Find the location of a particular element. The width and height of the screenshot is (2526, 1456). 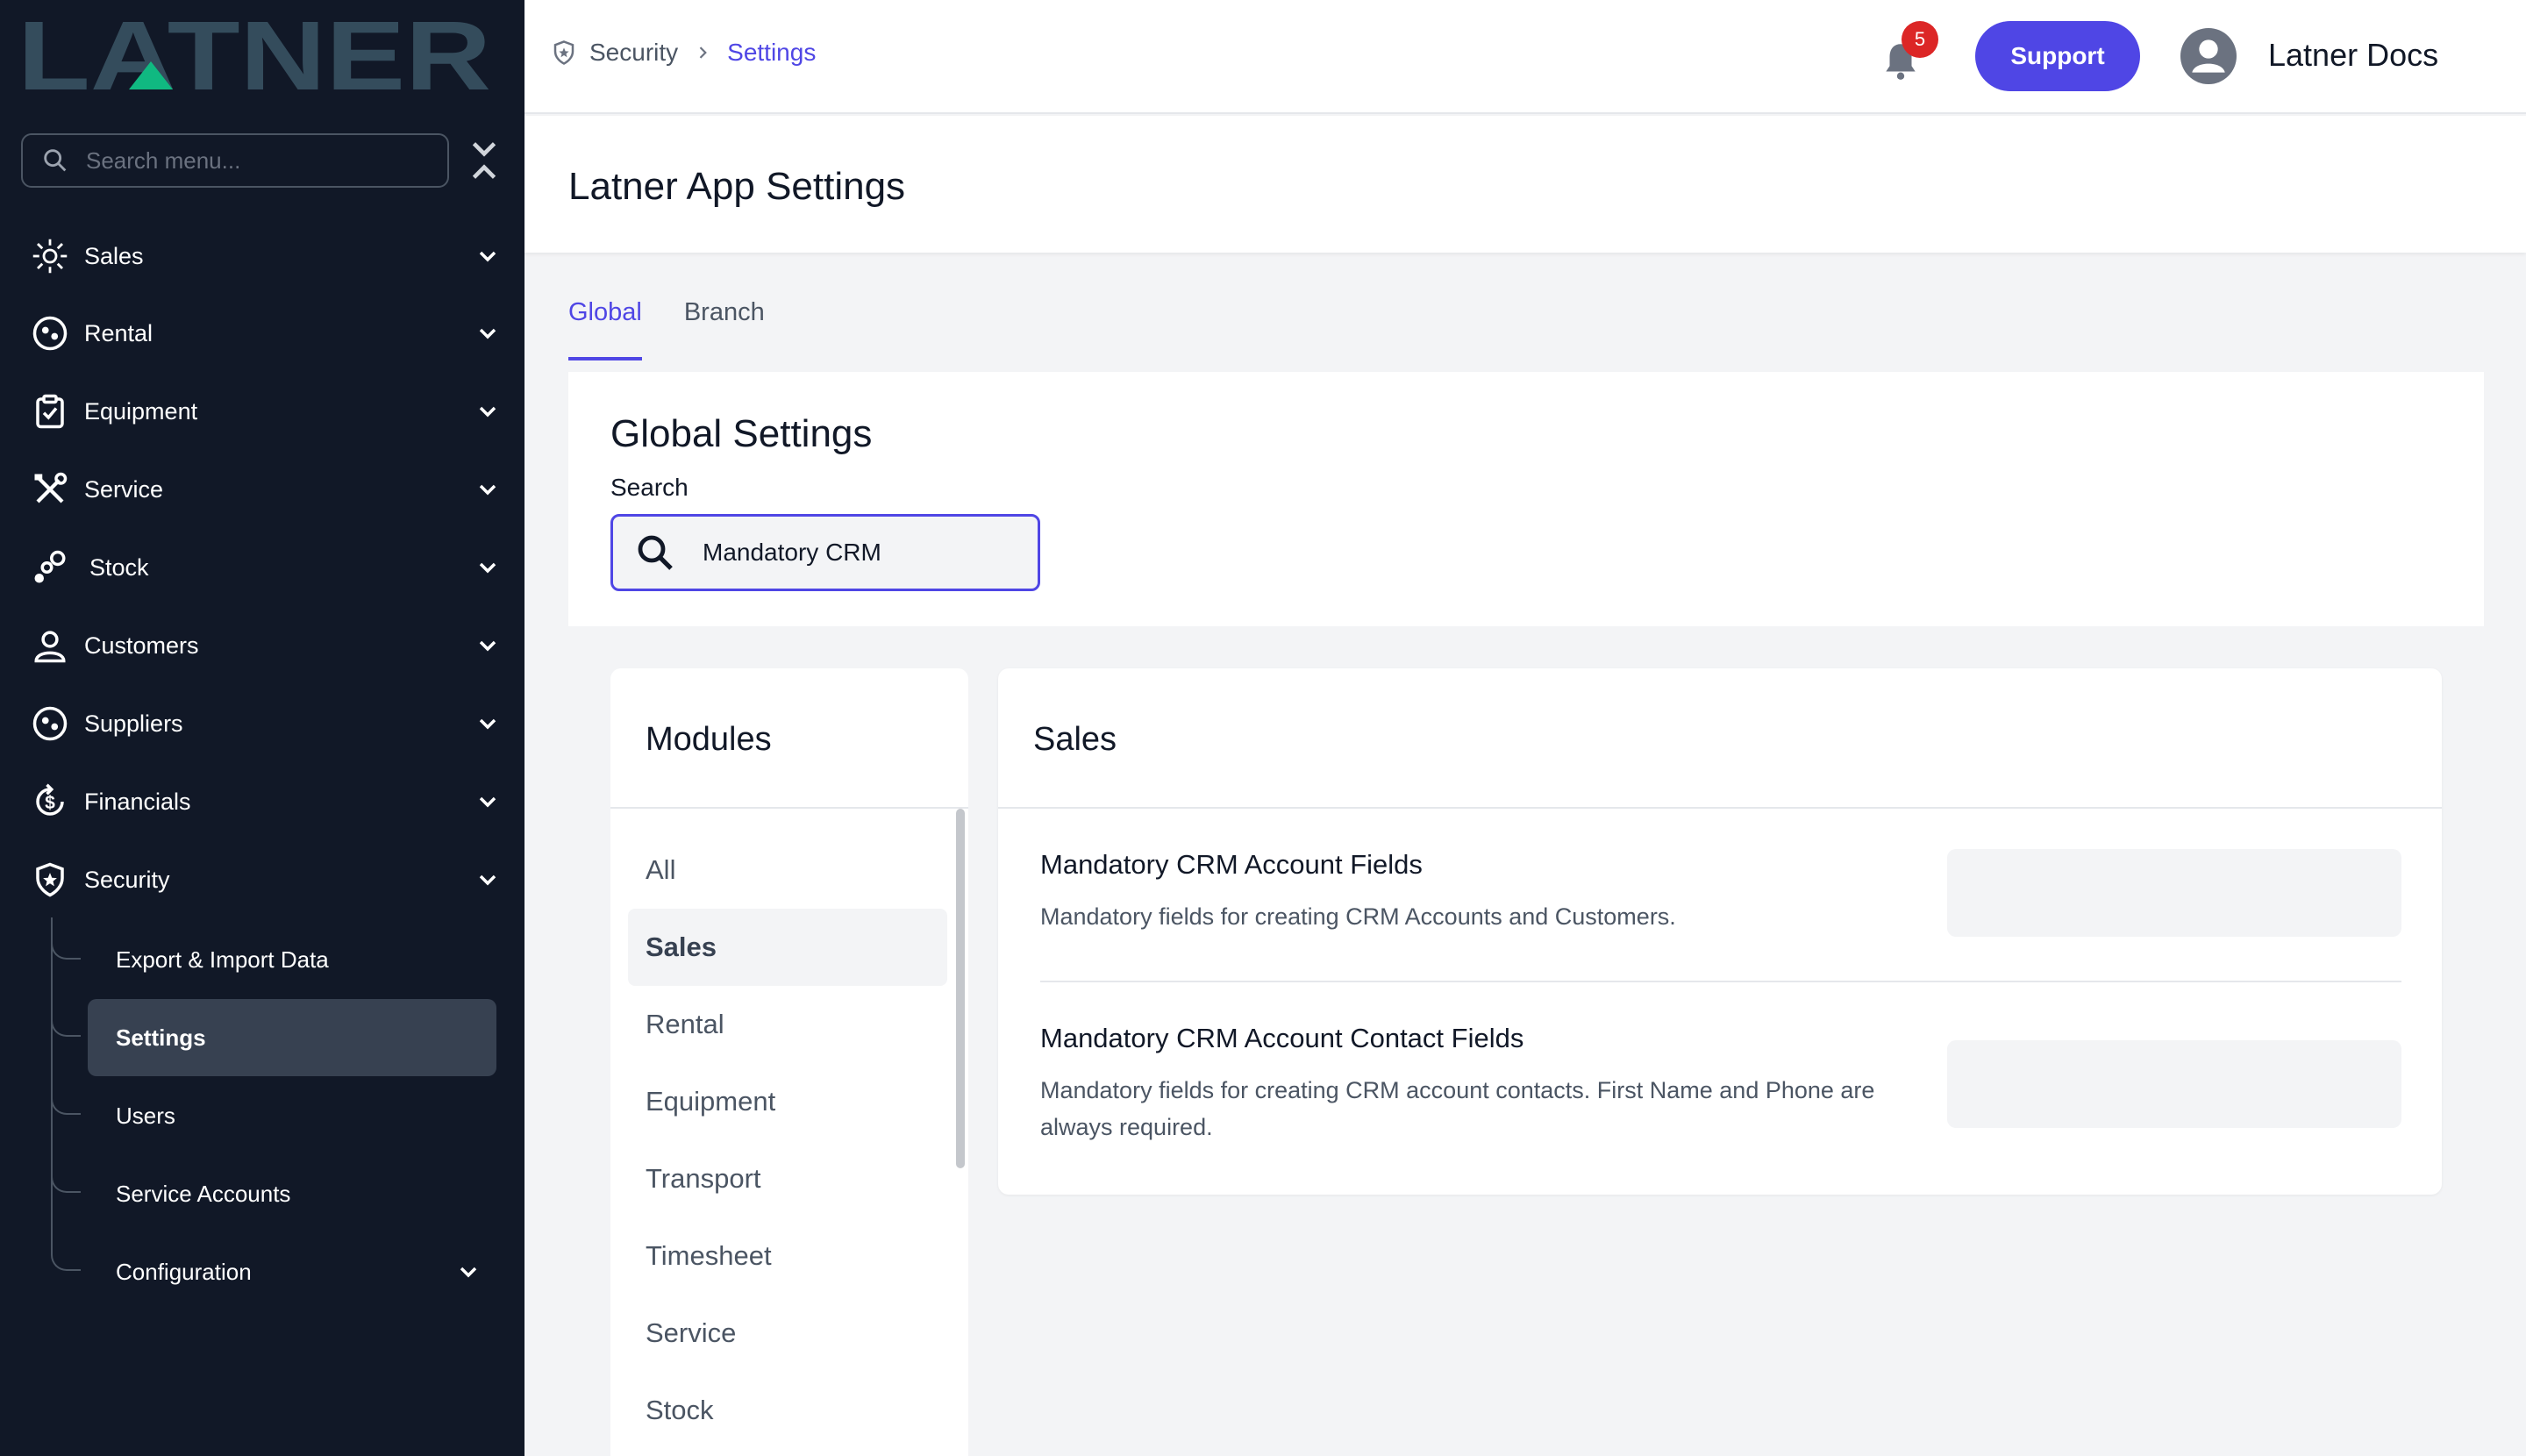

collapse-all-icon is located at coordinates (485, 160).